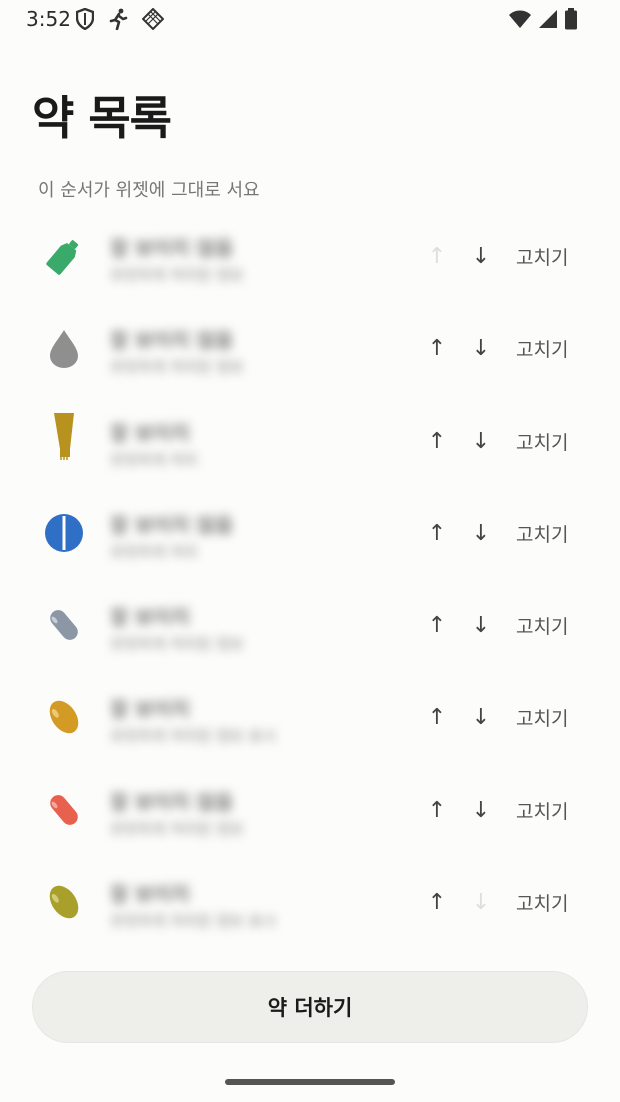 The width and height of the screenshot is (620, 1102). What do you see at coordinates (548, 21) in the screenshot?
I see `signal-icon` at bounding box center [548, 21].